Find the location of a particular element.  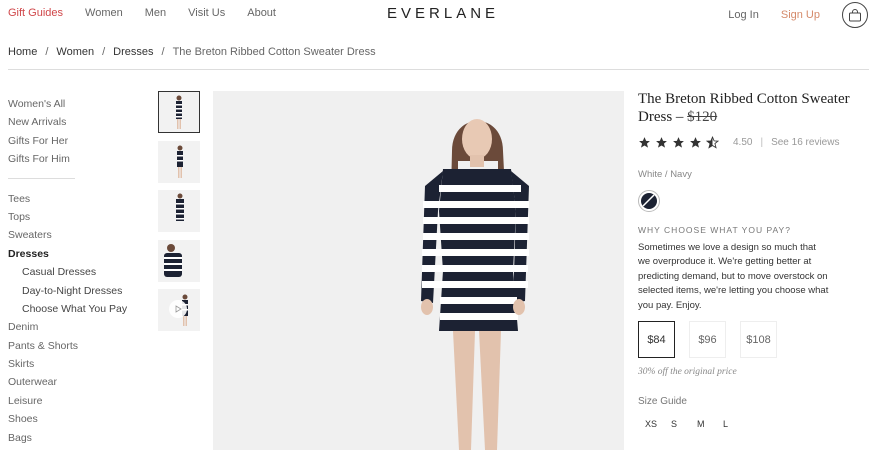

size-option-s: S is located at coordinates (677, 424).